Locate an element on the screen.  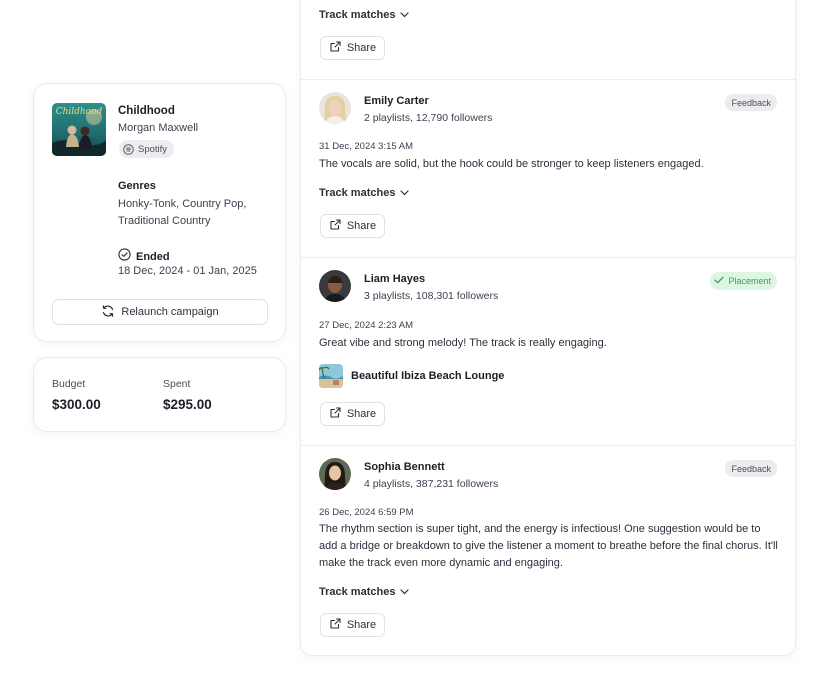
review-timestamp: 26 Dec, 2024 6:59 PM is located at coordinates (366, 512).